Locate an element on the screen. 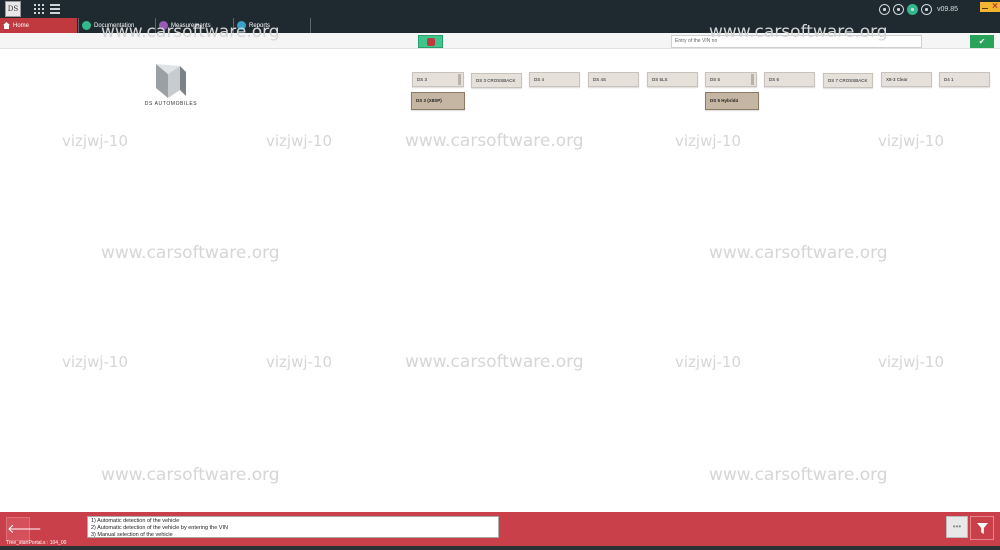 The width and height of the screenshot is (1000, 550). connection-status-icon is located at coordinates (912, 9).